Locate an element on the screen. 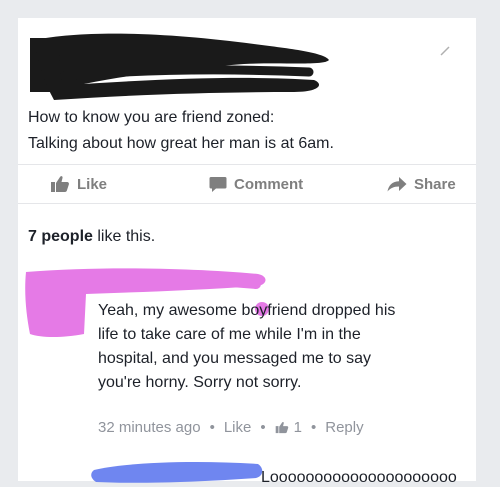 This screenshot has height=487, width=500. comment-meta: 32 minutes ago • Like • 1 • Reply is located at coordinates (231, 427).